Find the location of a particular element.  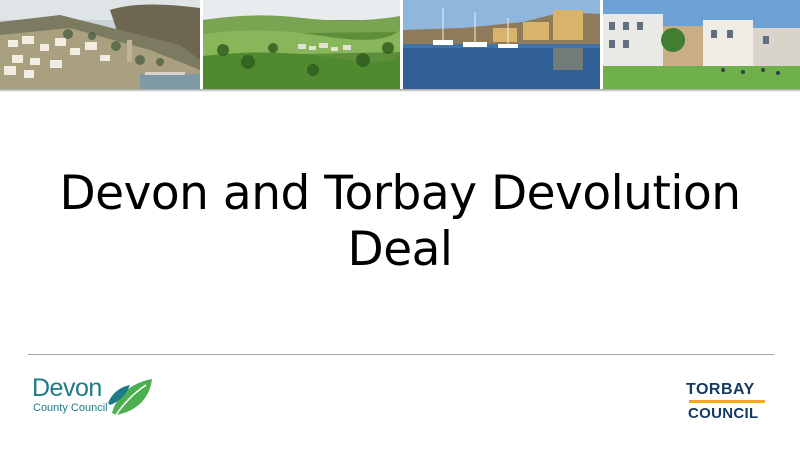

torbay-logo-accent-bar is located at coordinates (727, 401).